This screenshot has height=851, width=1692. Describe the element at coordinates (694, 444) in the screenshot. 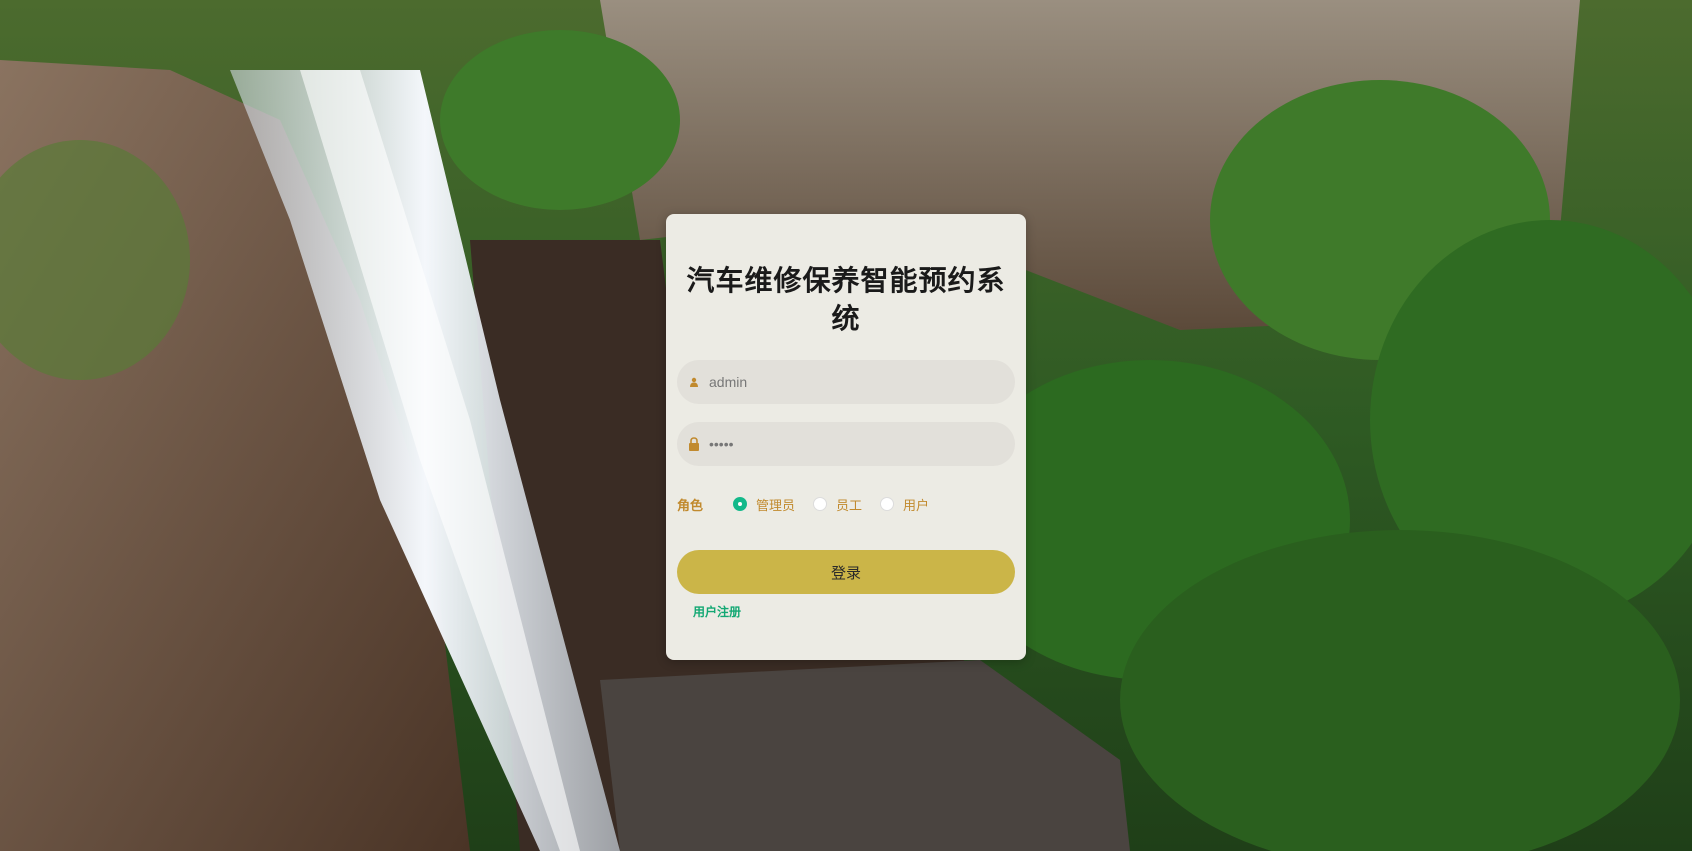

I see `lock-icon` at that location.